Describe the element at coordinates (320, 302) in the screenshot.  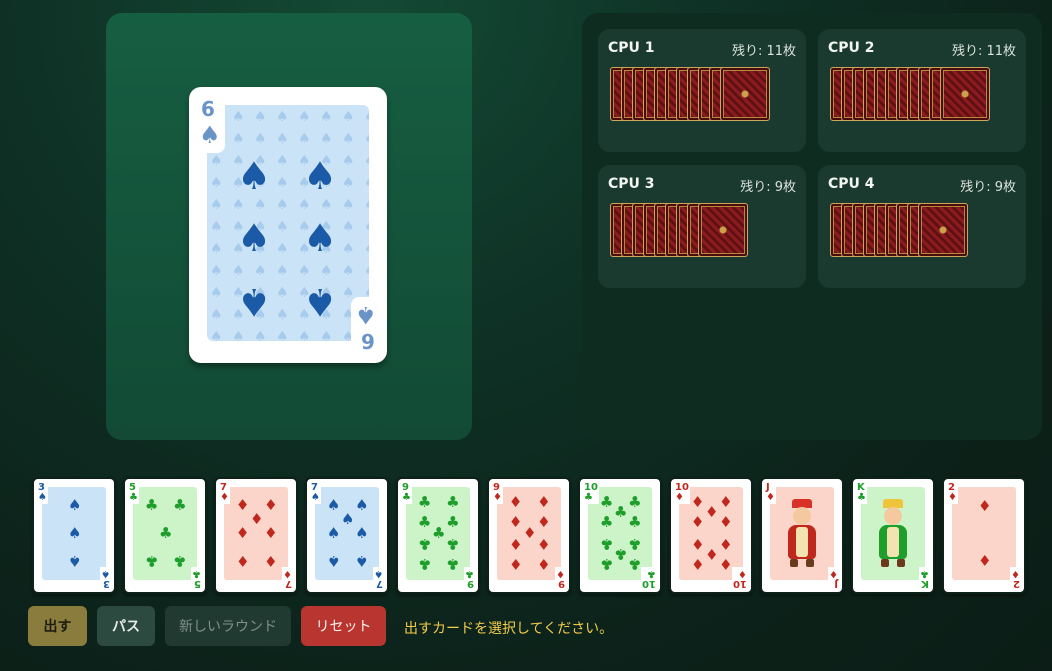
I see `pip-6: ♠` at that location.